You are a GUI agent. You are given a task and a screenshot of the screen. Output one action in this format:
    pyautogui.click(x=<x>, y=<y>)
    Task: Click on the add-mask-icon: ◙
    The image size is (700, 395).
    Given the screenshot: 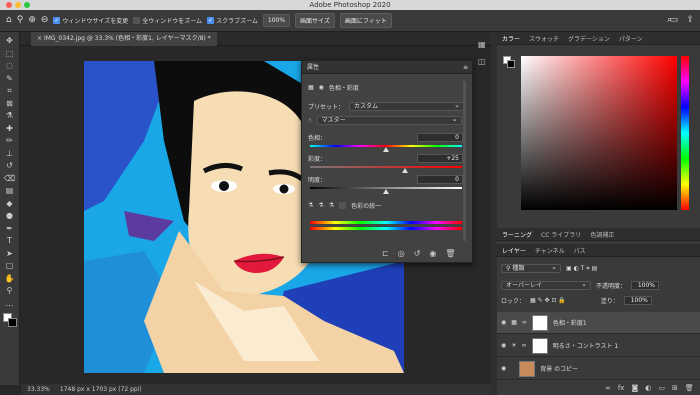 What is the action you would take?
    pyautogui.click(x=634, y=388)
    